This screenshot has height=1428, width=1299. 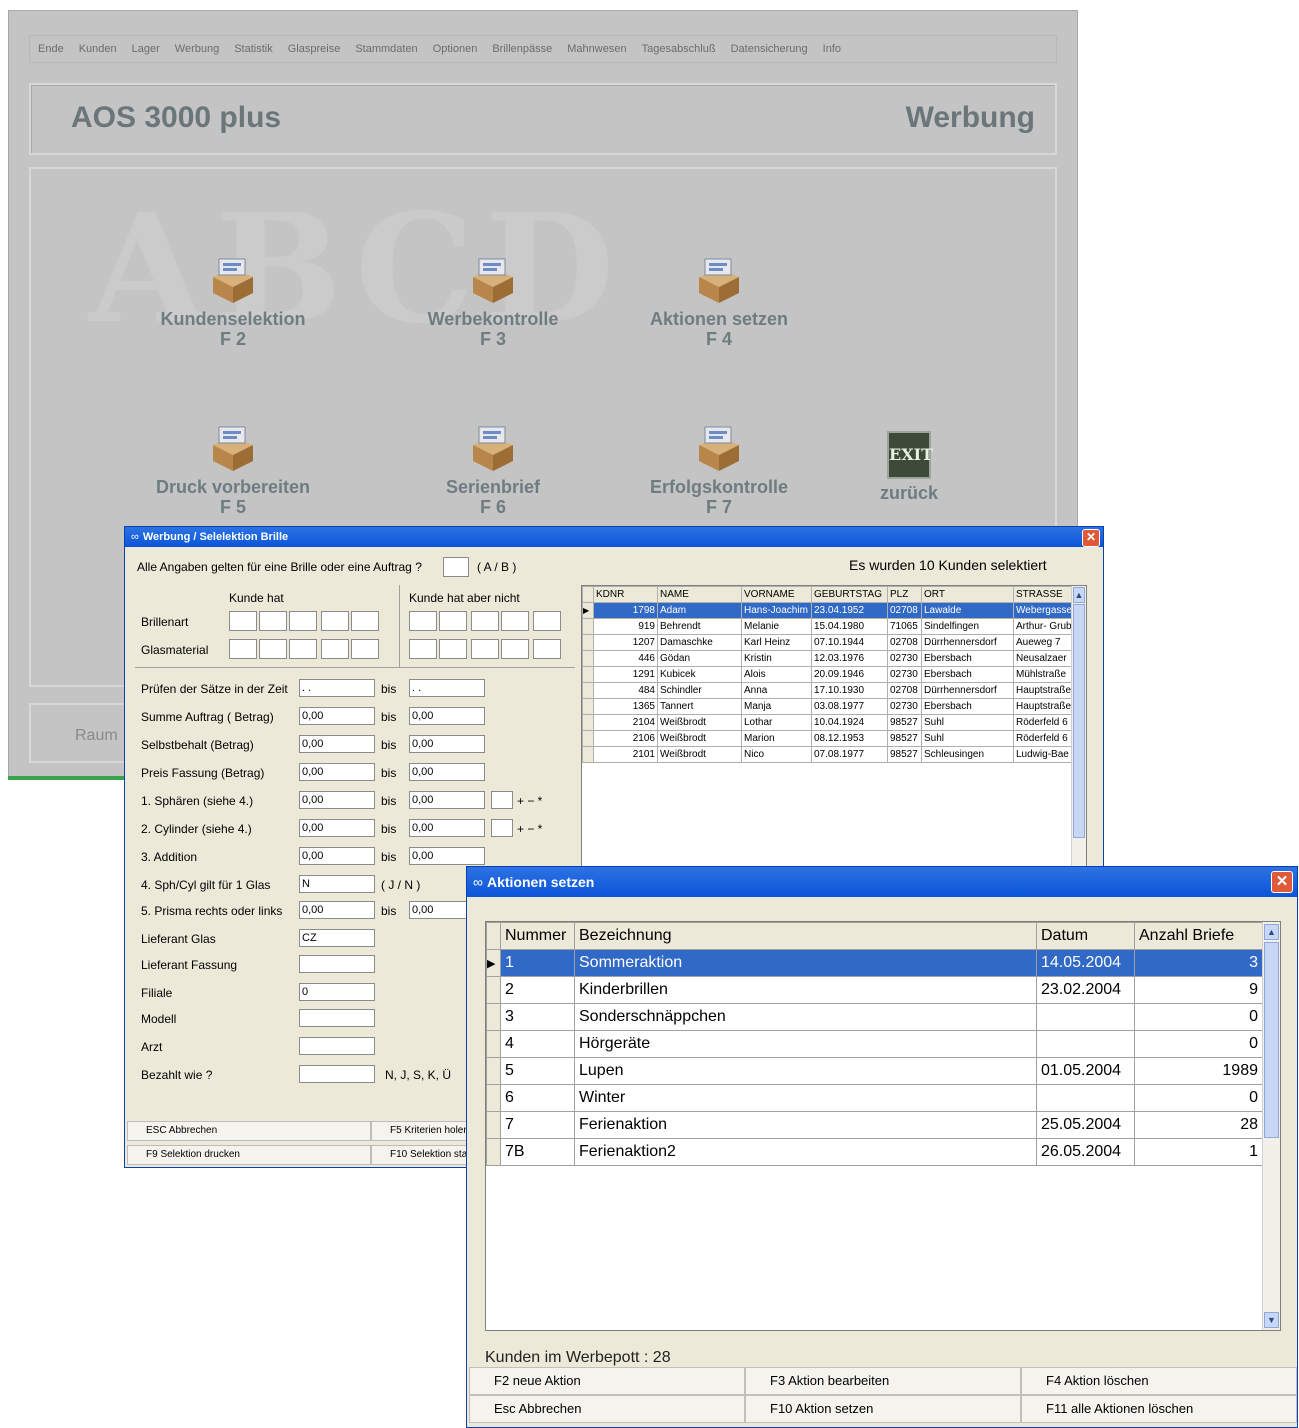 I want to click on menu-kunden: Kunden, so click(x=98, y=49).